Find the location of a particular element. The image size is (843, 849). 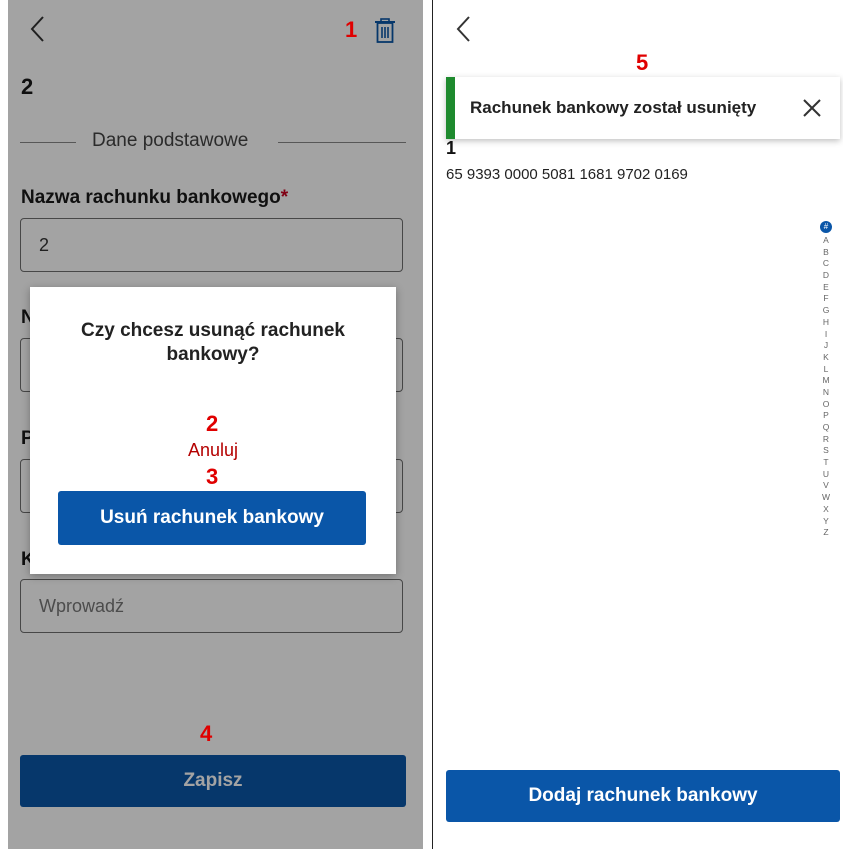

index-letter: M is located at coordinates (826, 381).